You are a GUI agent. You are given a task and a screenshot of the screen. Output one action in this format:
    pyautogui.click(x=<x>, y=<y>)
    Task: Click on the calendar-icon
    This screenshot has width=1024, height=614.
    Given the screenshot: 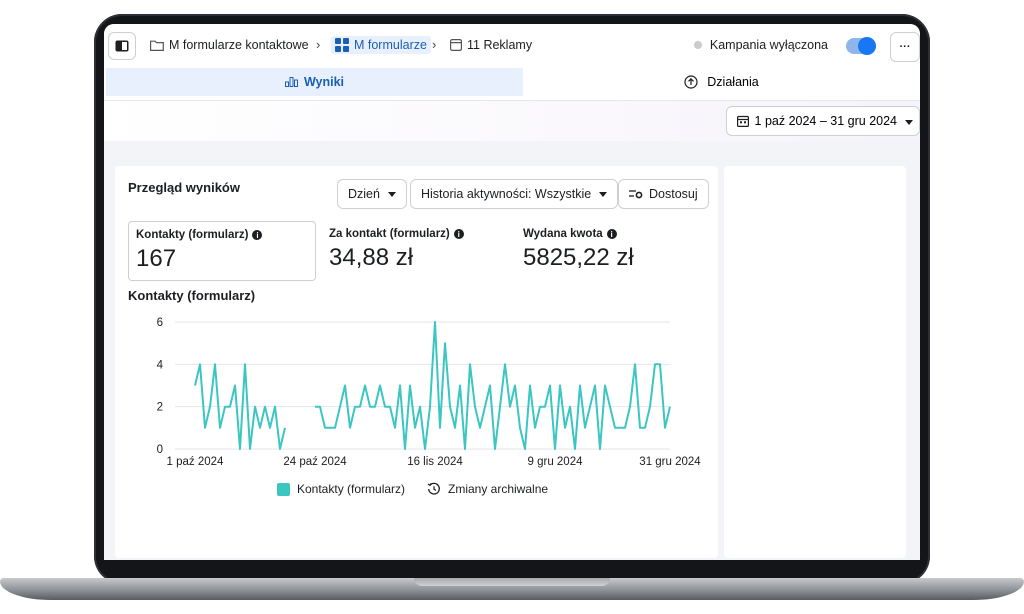 What is the action you would take?
    pyautogui.click(x=742, y=121)
    